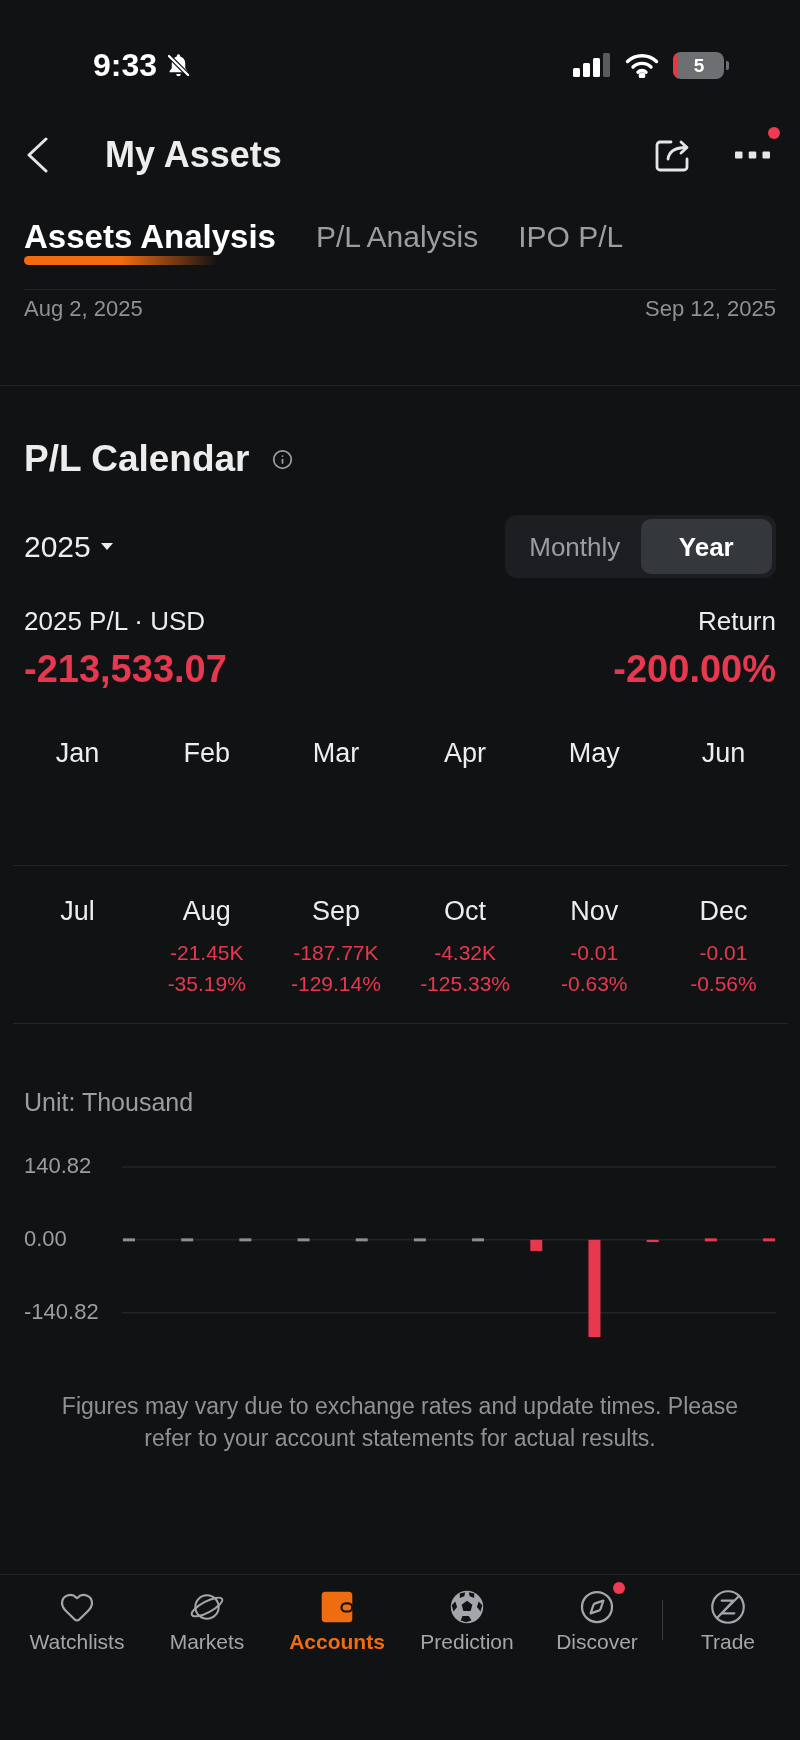  What do you see at coordinates (115, 621) in the screenshot?
I see `total-label: 2025 P/L · USD` at bounding box center [115, 621].